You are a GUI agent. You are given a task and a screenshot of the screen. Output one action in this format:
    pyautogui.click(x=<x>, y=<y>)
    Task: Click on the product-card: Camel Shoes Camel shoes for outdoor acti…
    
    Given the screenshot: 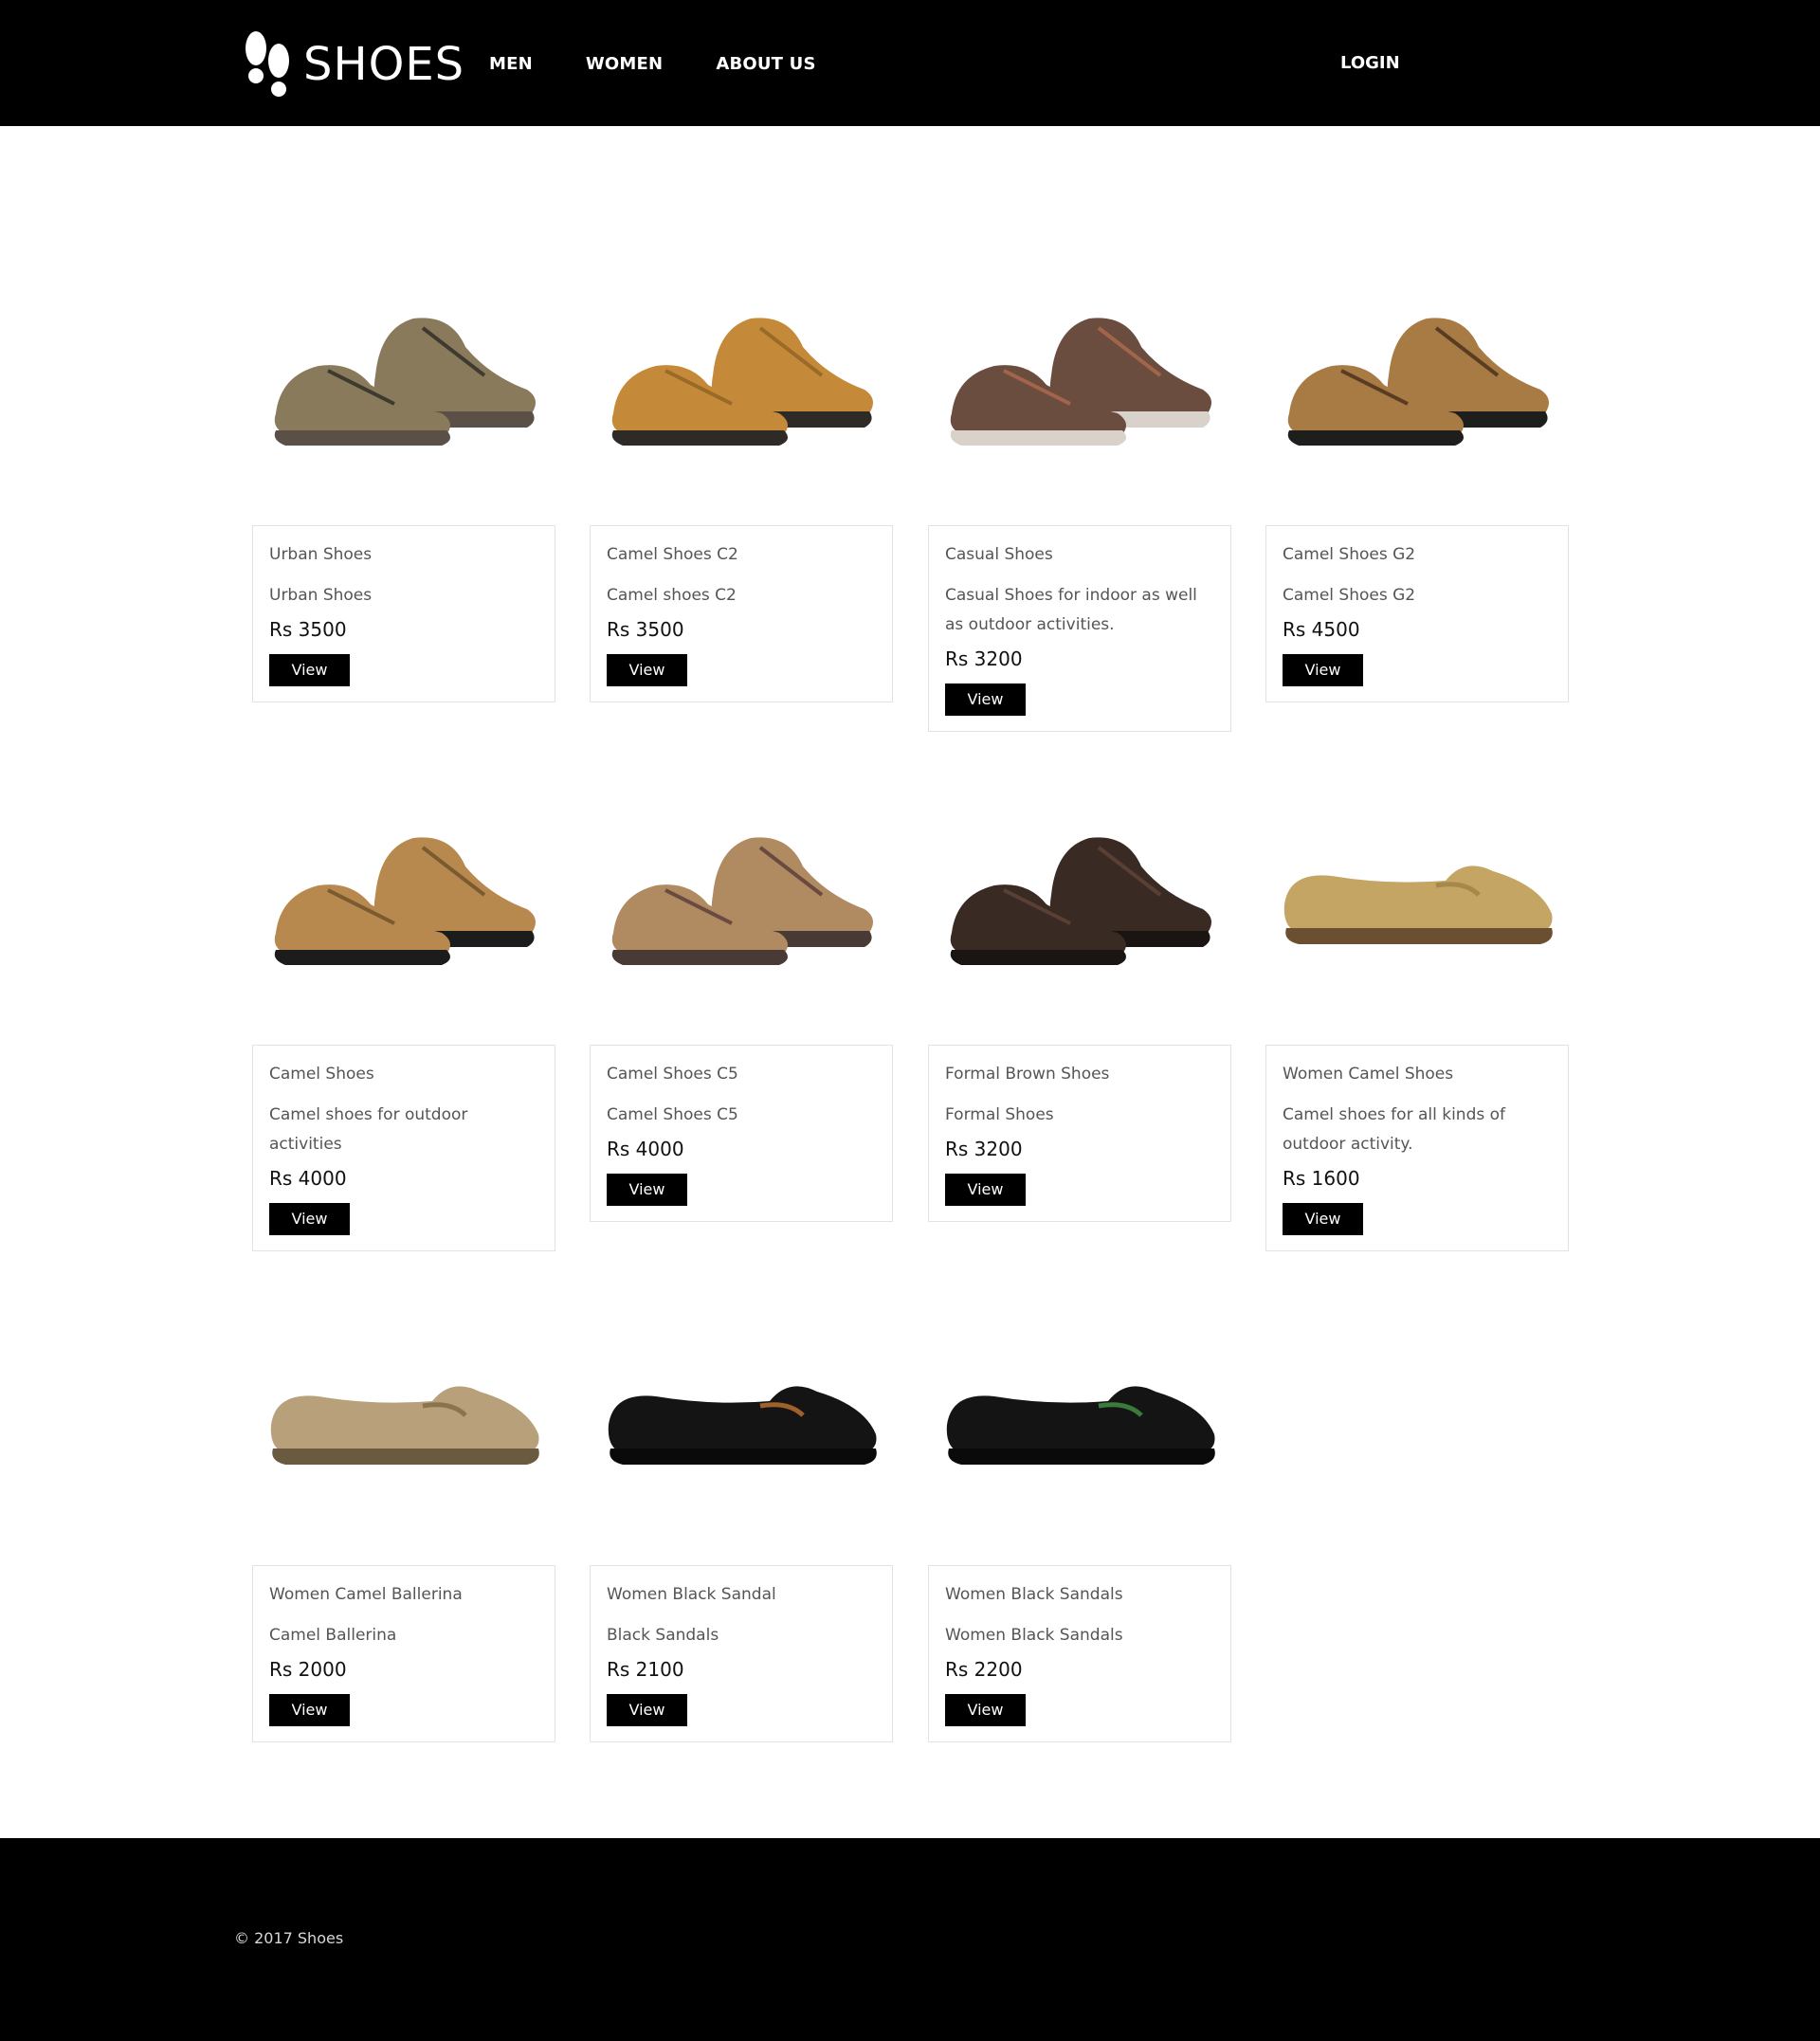 What is the action you would take?
    pyautogui.click(x=403, y=992)
    